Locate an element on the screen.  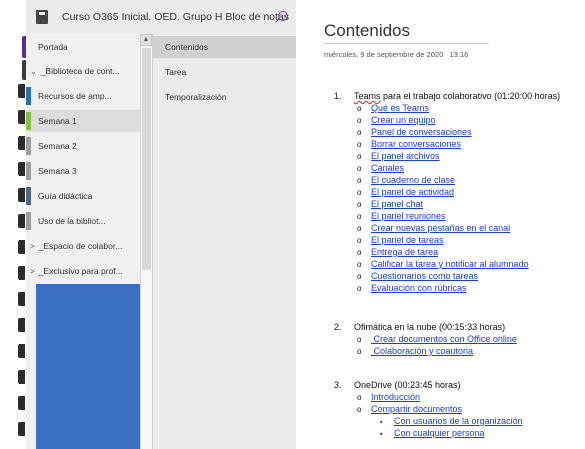
list-link-item: o Crear nuevas pestañas en el canal is located at coordinates (433, 228).